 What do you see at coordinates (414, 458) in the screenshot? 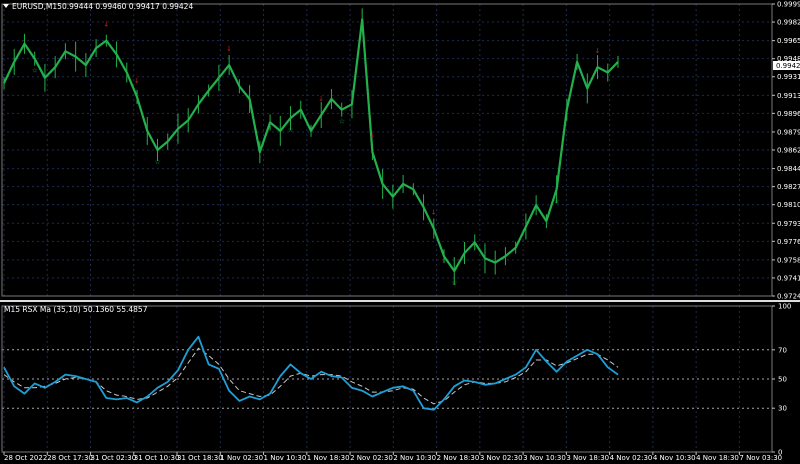
I see `x-tick-label: 2 Nov 10:30` at bounding box center [414, 458].